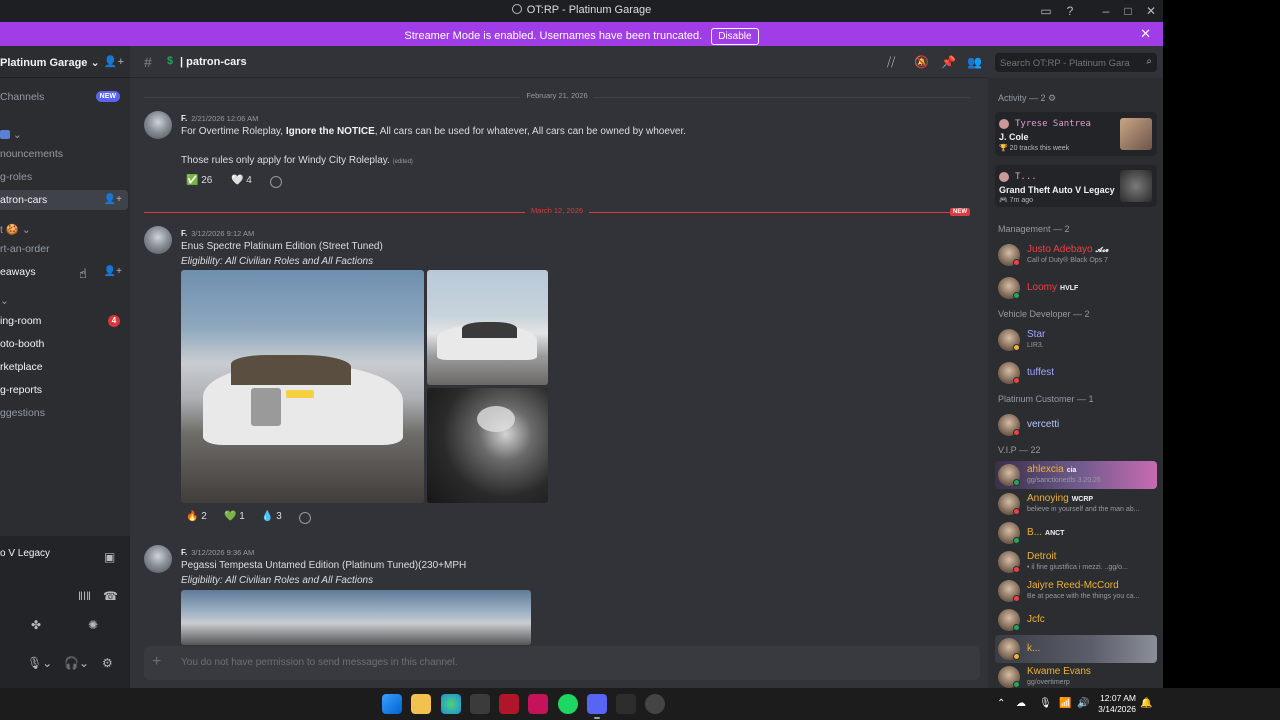 Image resolution: width=1280 pixels, height=720 pixels. What do you see at coordinates (538, 704) in the screenshot?
I see `app-icon` at bounding box center [538, 704].